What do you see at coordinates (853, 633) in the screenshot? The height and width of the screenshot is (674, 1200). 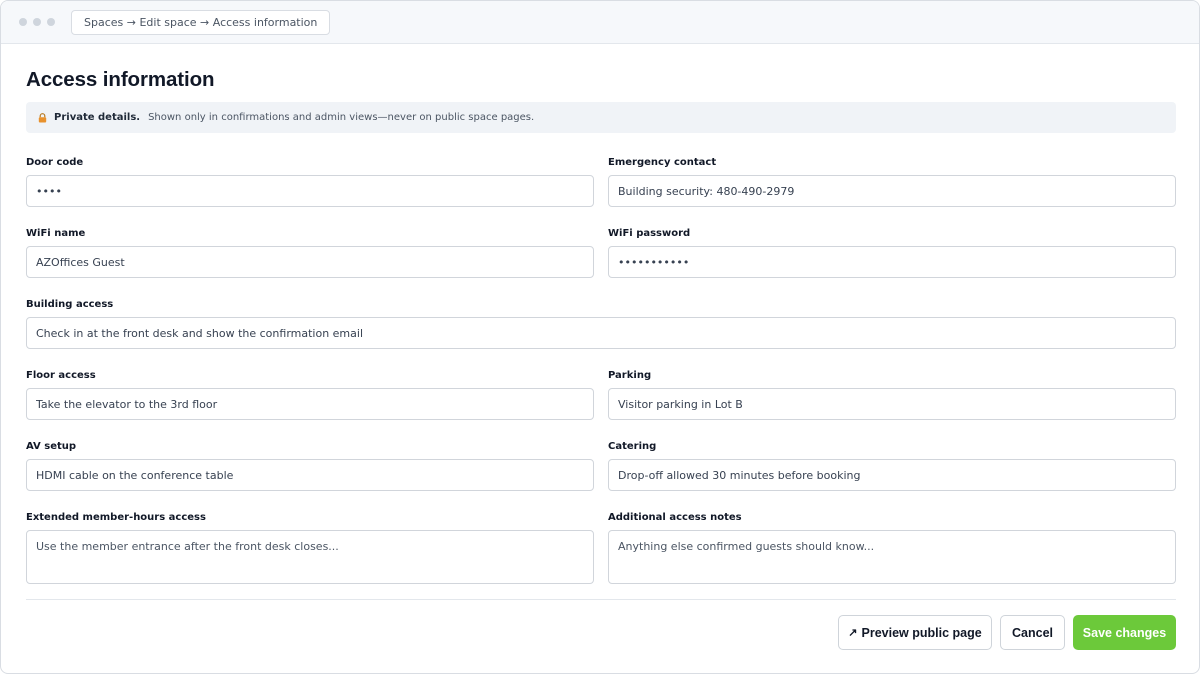 I see `external-link-icon: ↗` at bounding box center [853, 633].